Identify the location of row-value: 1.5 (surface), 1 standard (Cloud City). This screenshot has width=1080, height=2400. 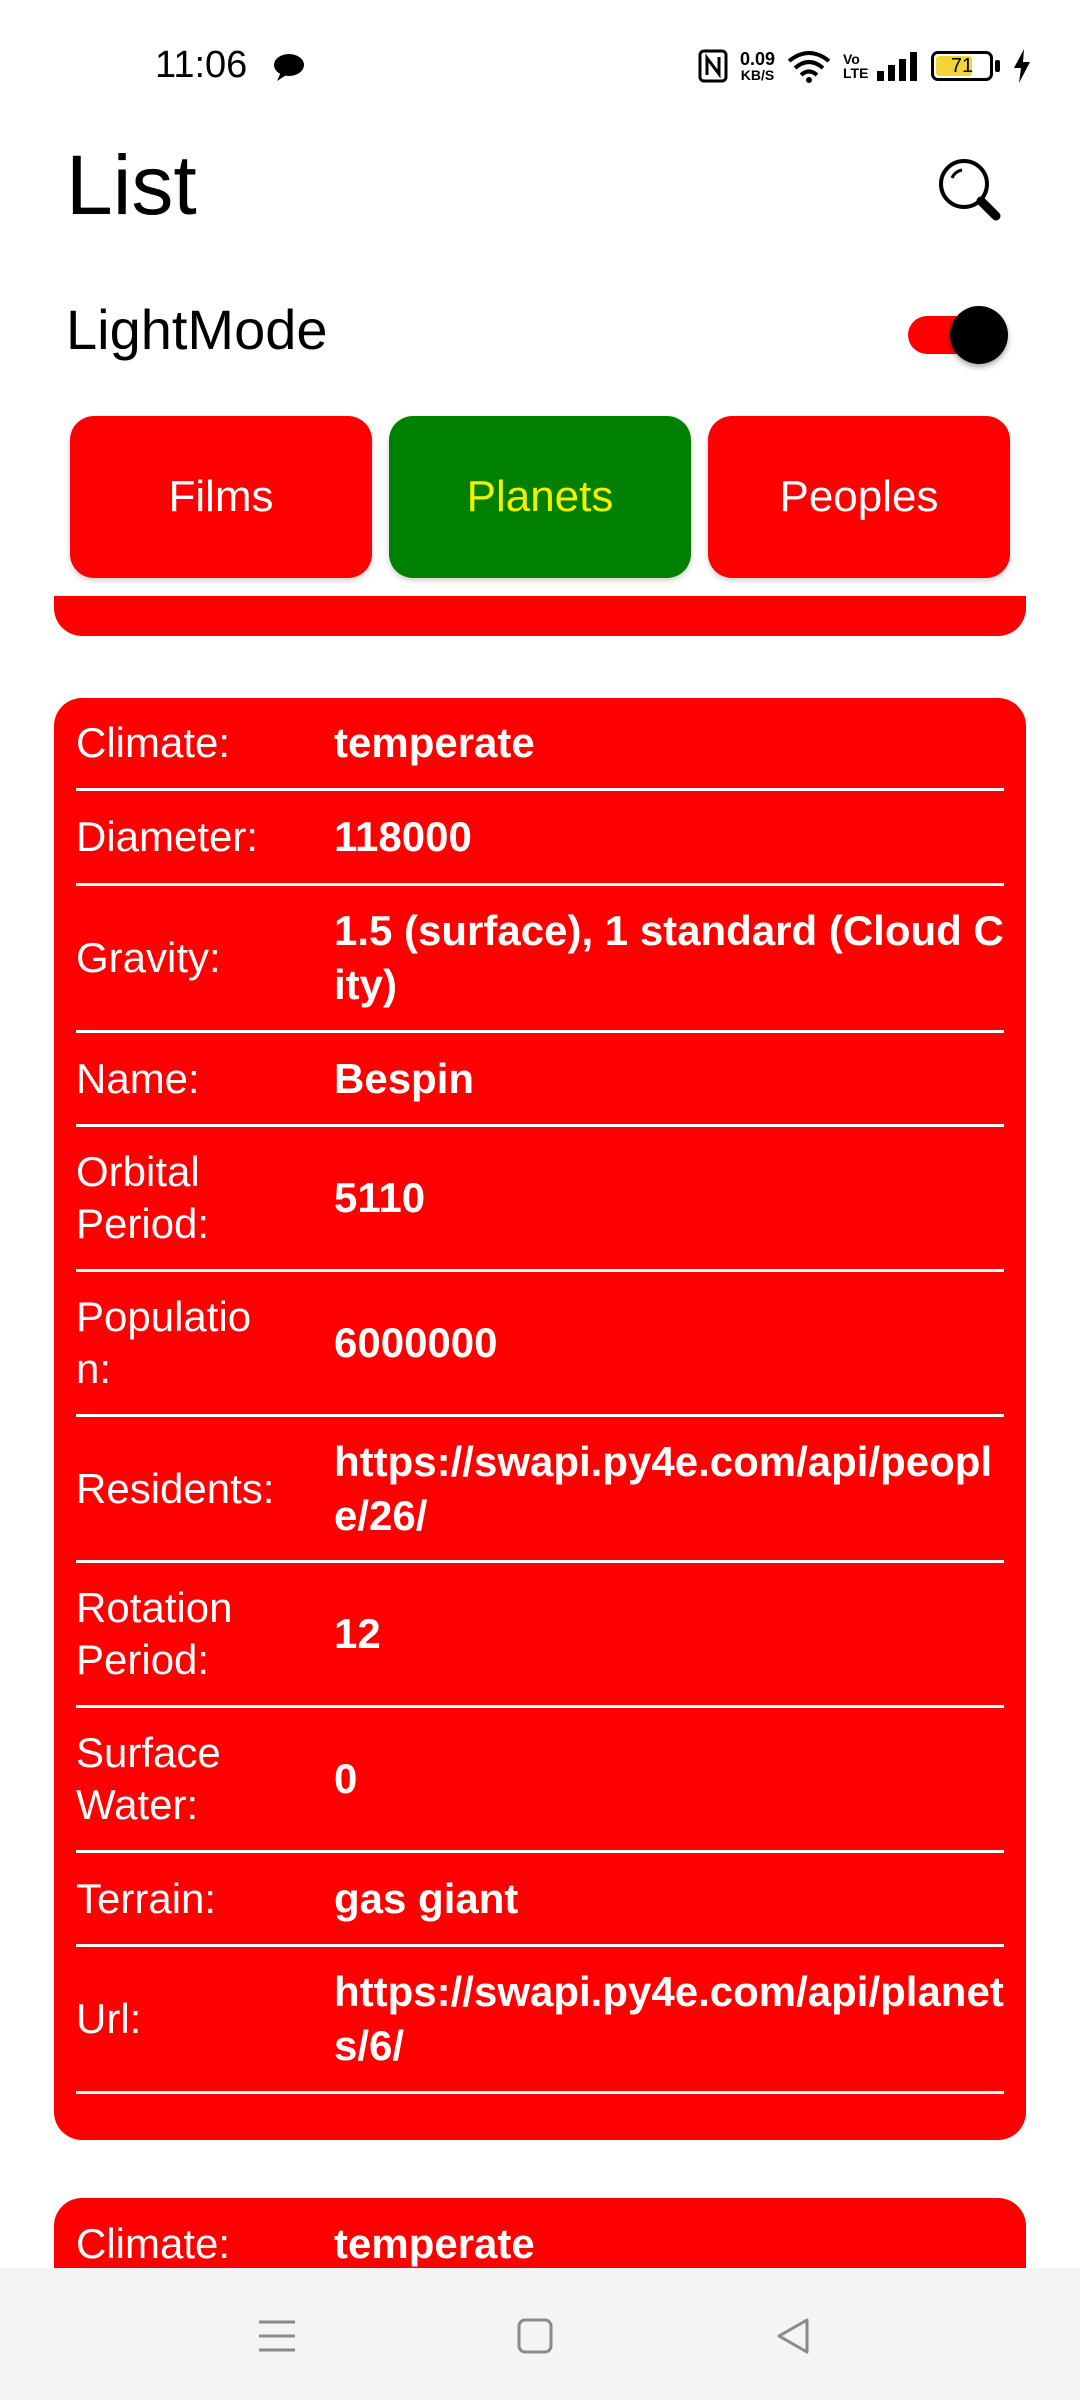
(669, 957).